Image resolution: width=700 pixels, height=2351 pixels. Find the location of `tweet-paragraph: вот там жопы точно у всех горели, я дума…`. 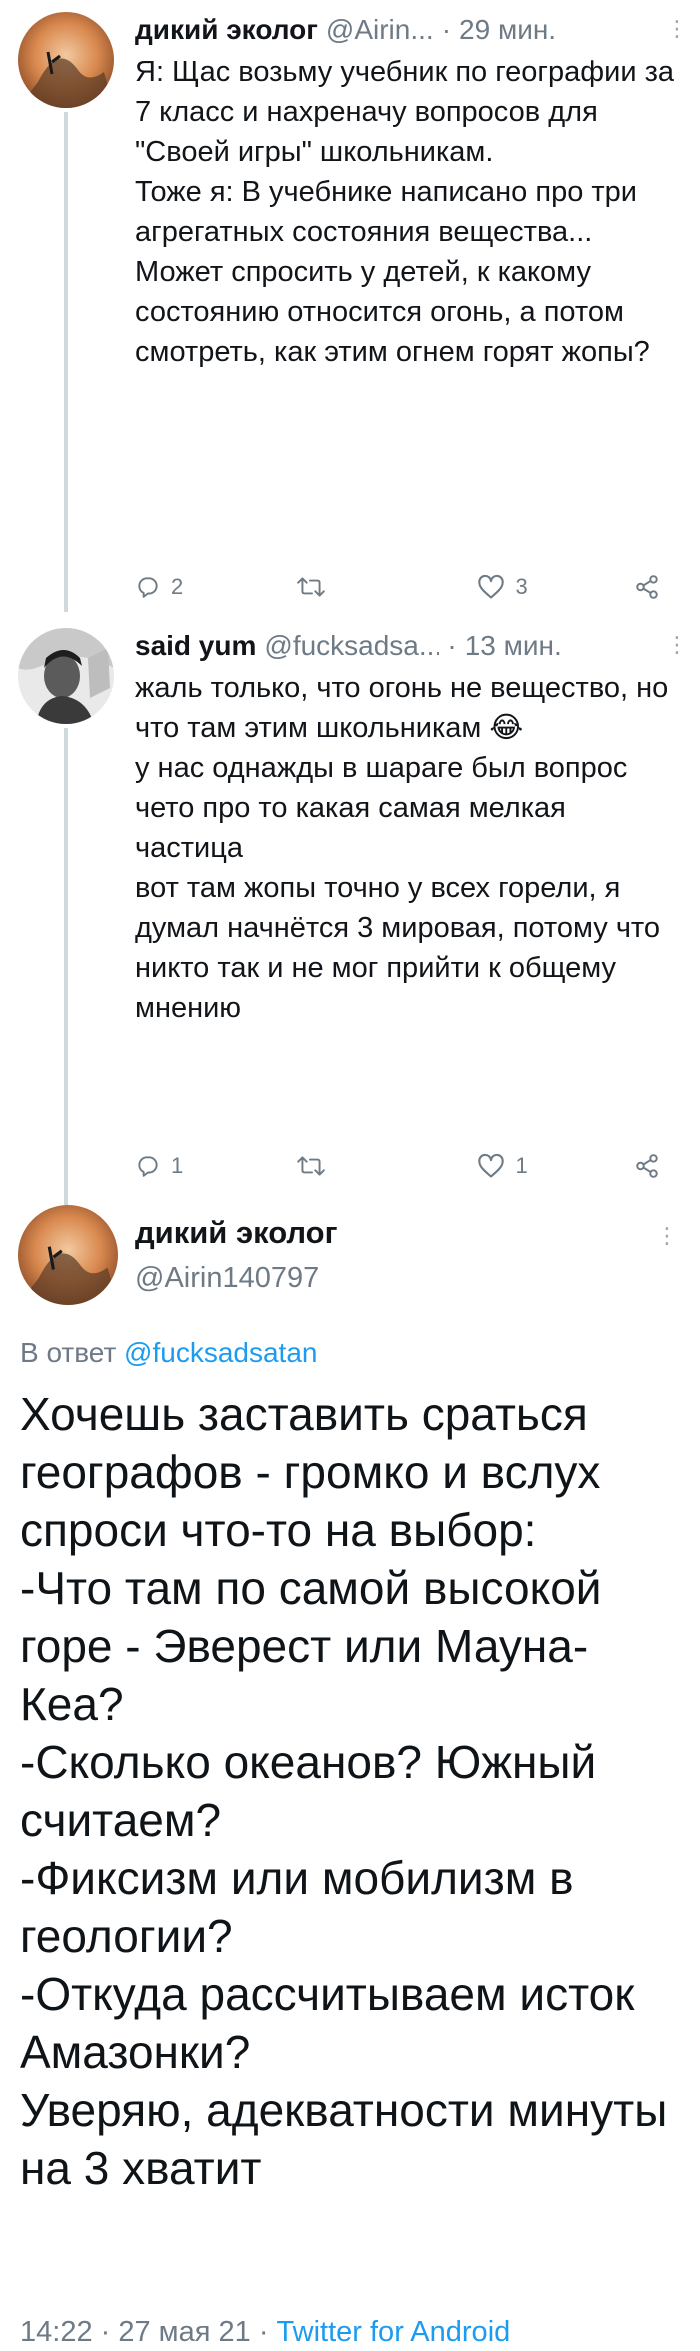

tweet-paragraph: вот там жопы точно у всех горели, я дума… is located at coordinates (398, 948).